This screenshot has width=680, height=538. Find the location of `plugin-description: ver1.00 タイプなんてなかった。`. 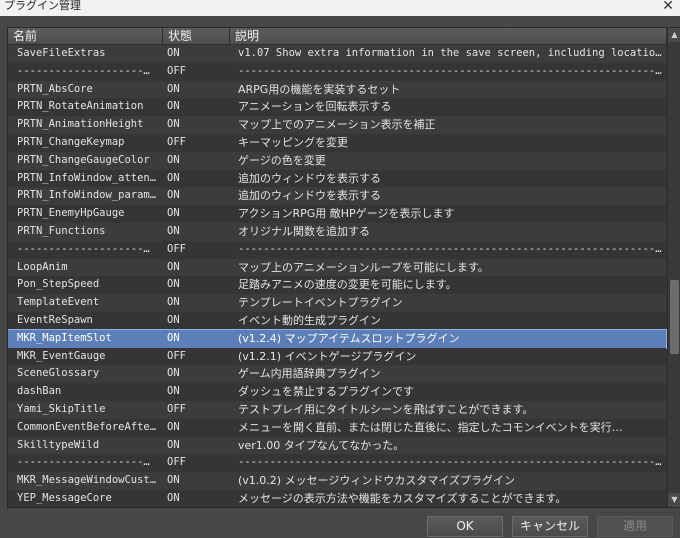

plugin-description: ver1.00 タイプなんてなかった。 is located at coordinates (321, 445).